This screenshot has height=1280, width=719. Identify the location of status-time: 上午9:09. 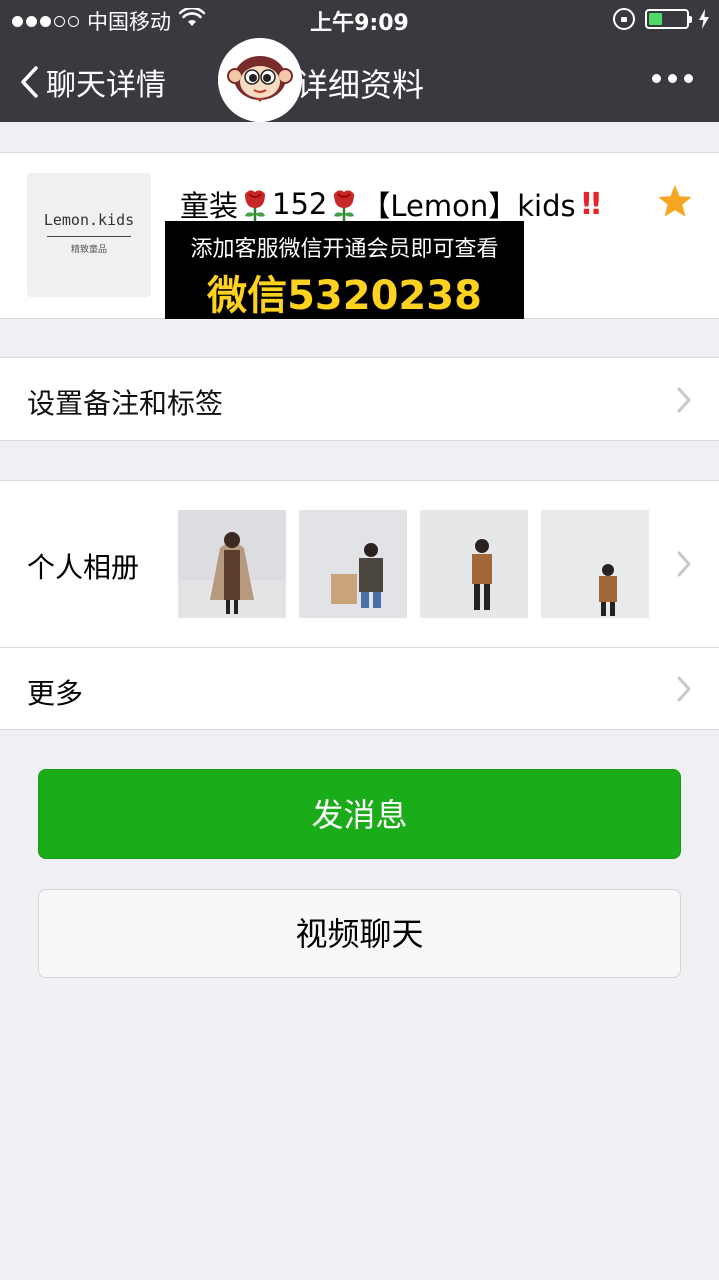
(359, 23).